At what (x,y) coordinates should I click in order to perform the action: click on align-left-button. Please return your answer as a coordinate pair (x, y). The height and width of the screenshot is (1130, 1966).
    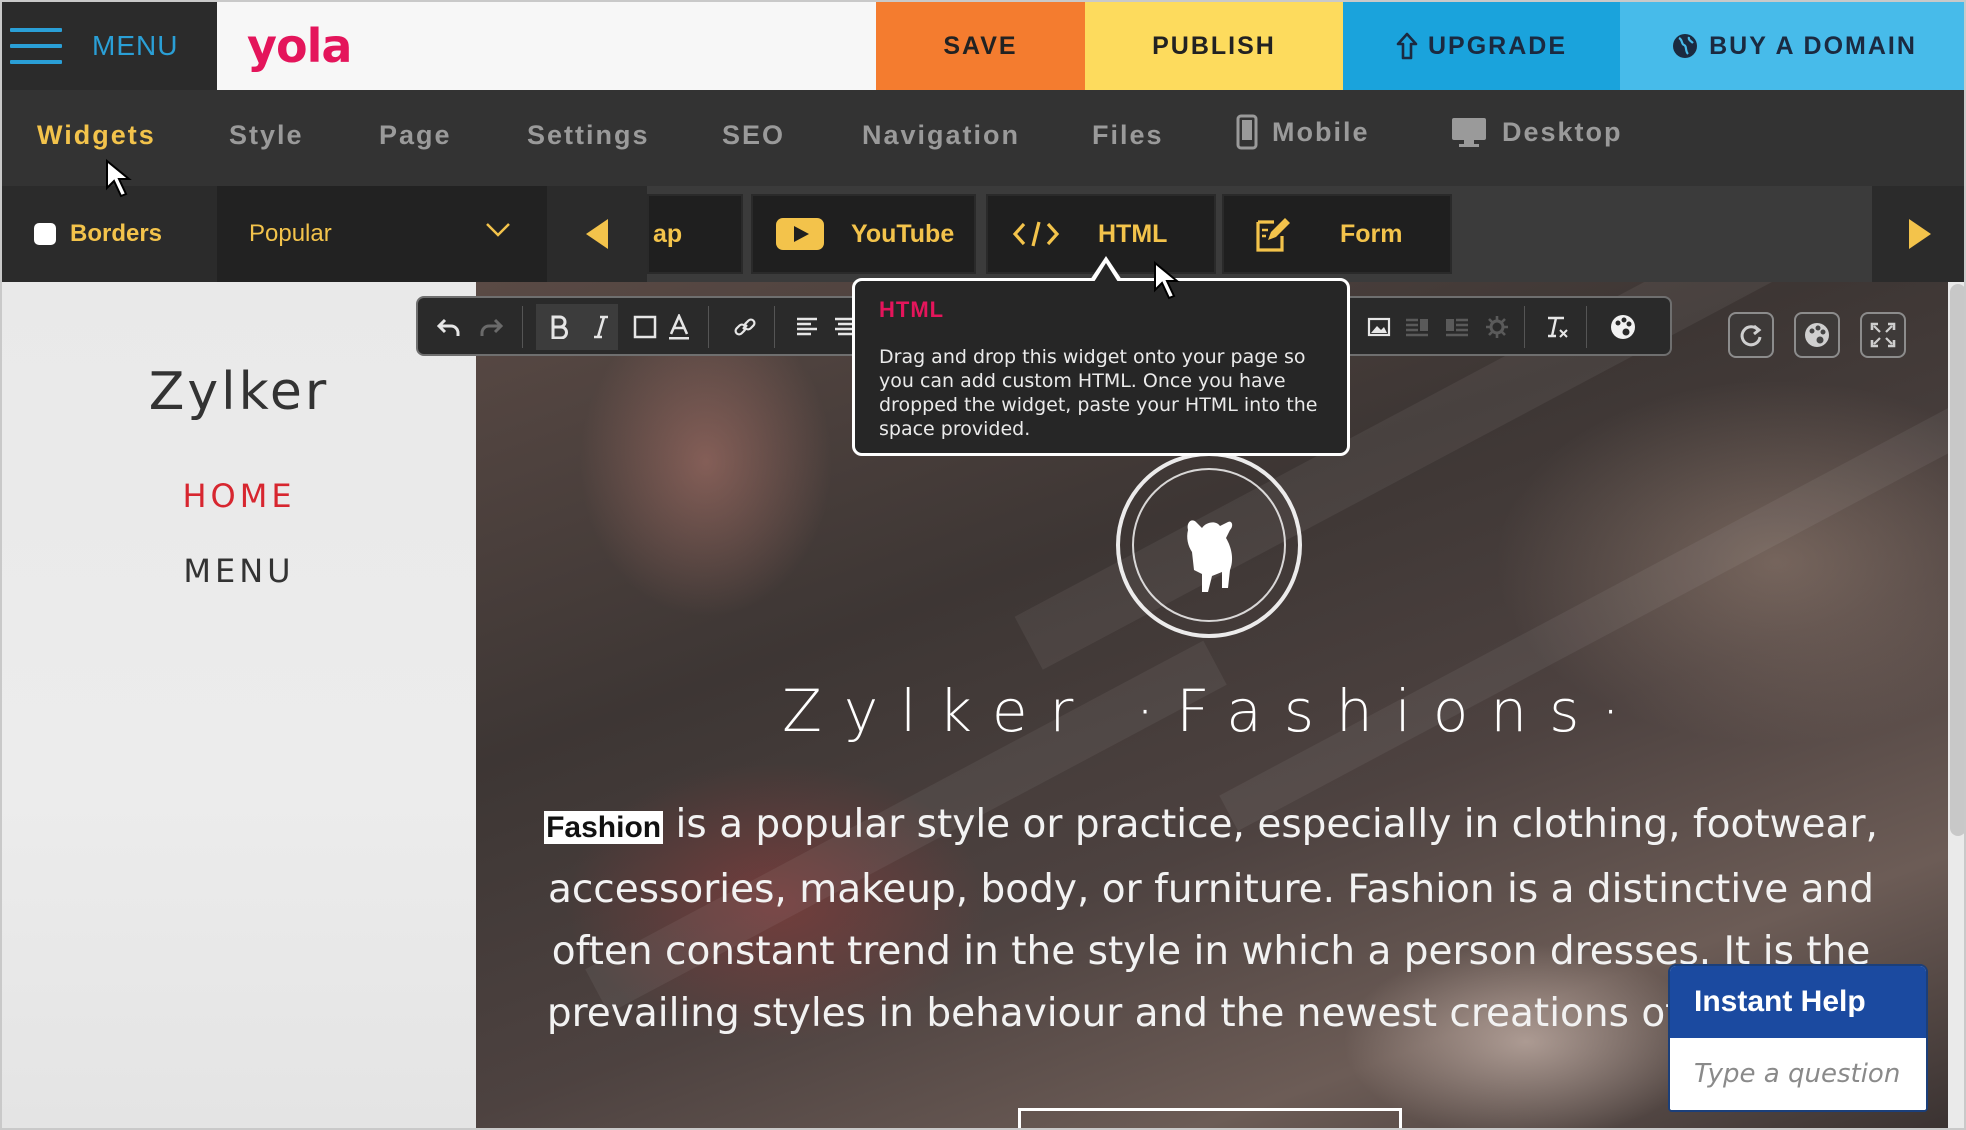
    Looking at the image, I should click on (807, 327).